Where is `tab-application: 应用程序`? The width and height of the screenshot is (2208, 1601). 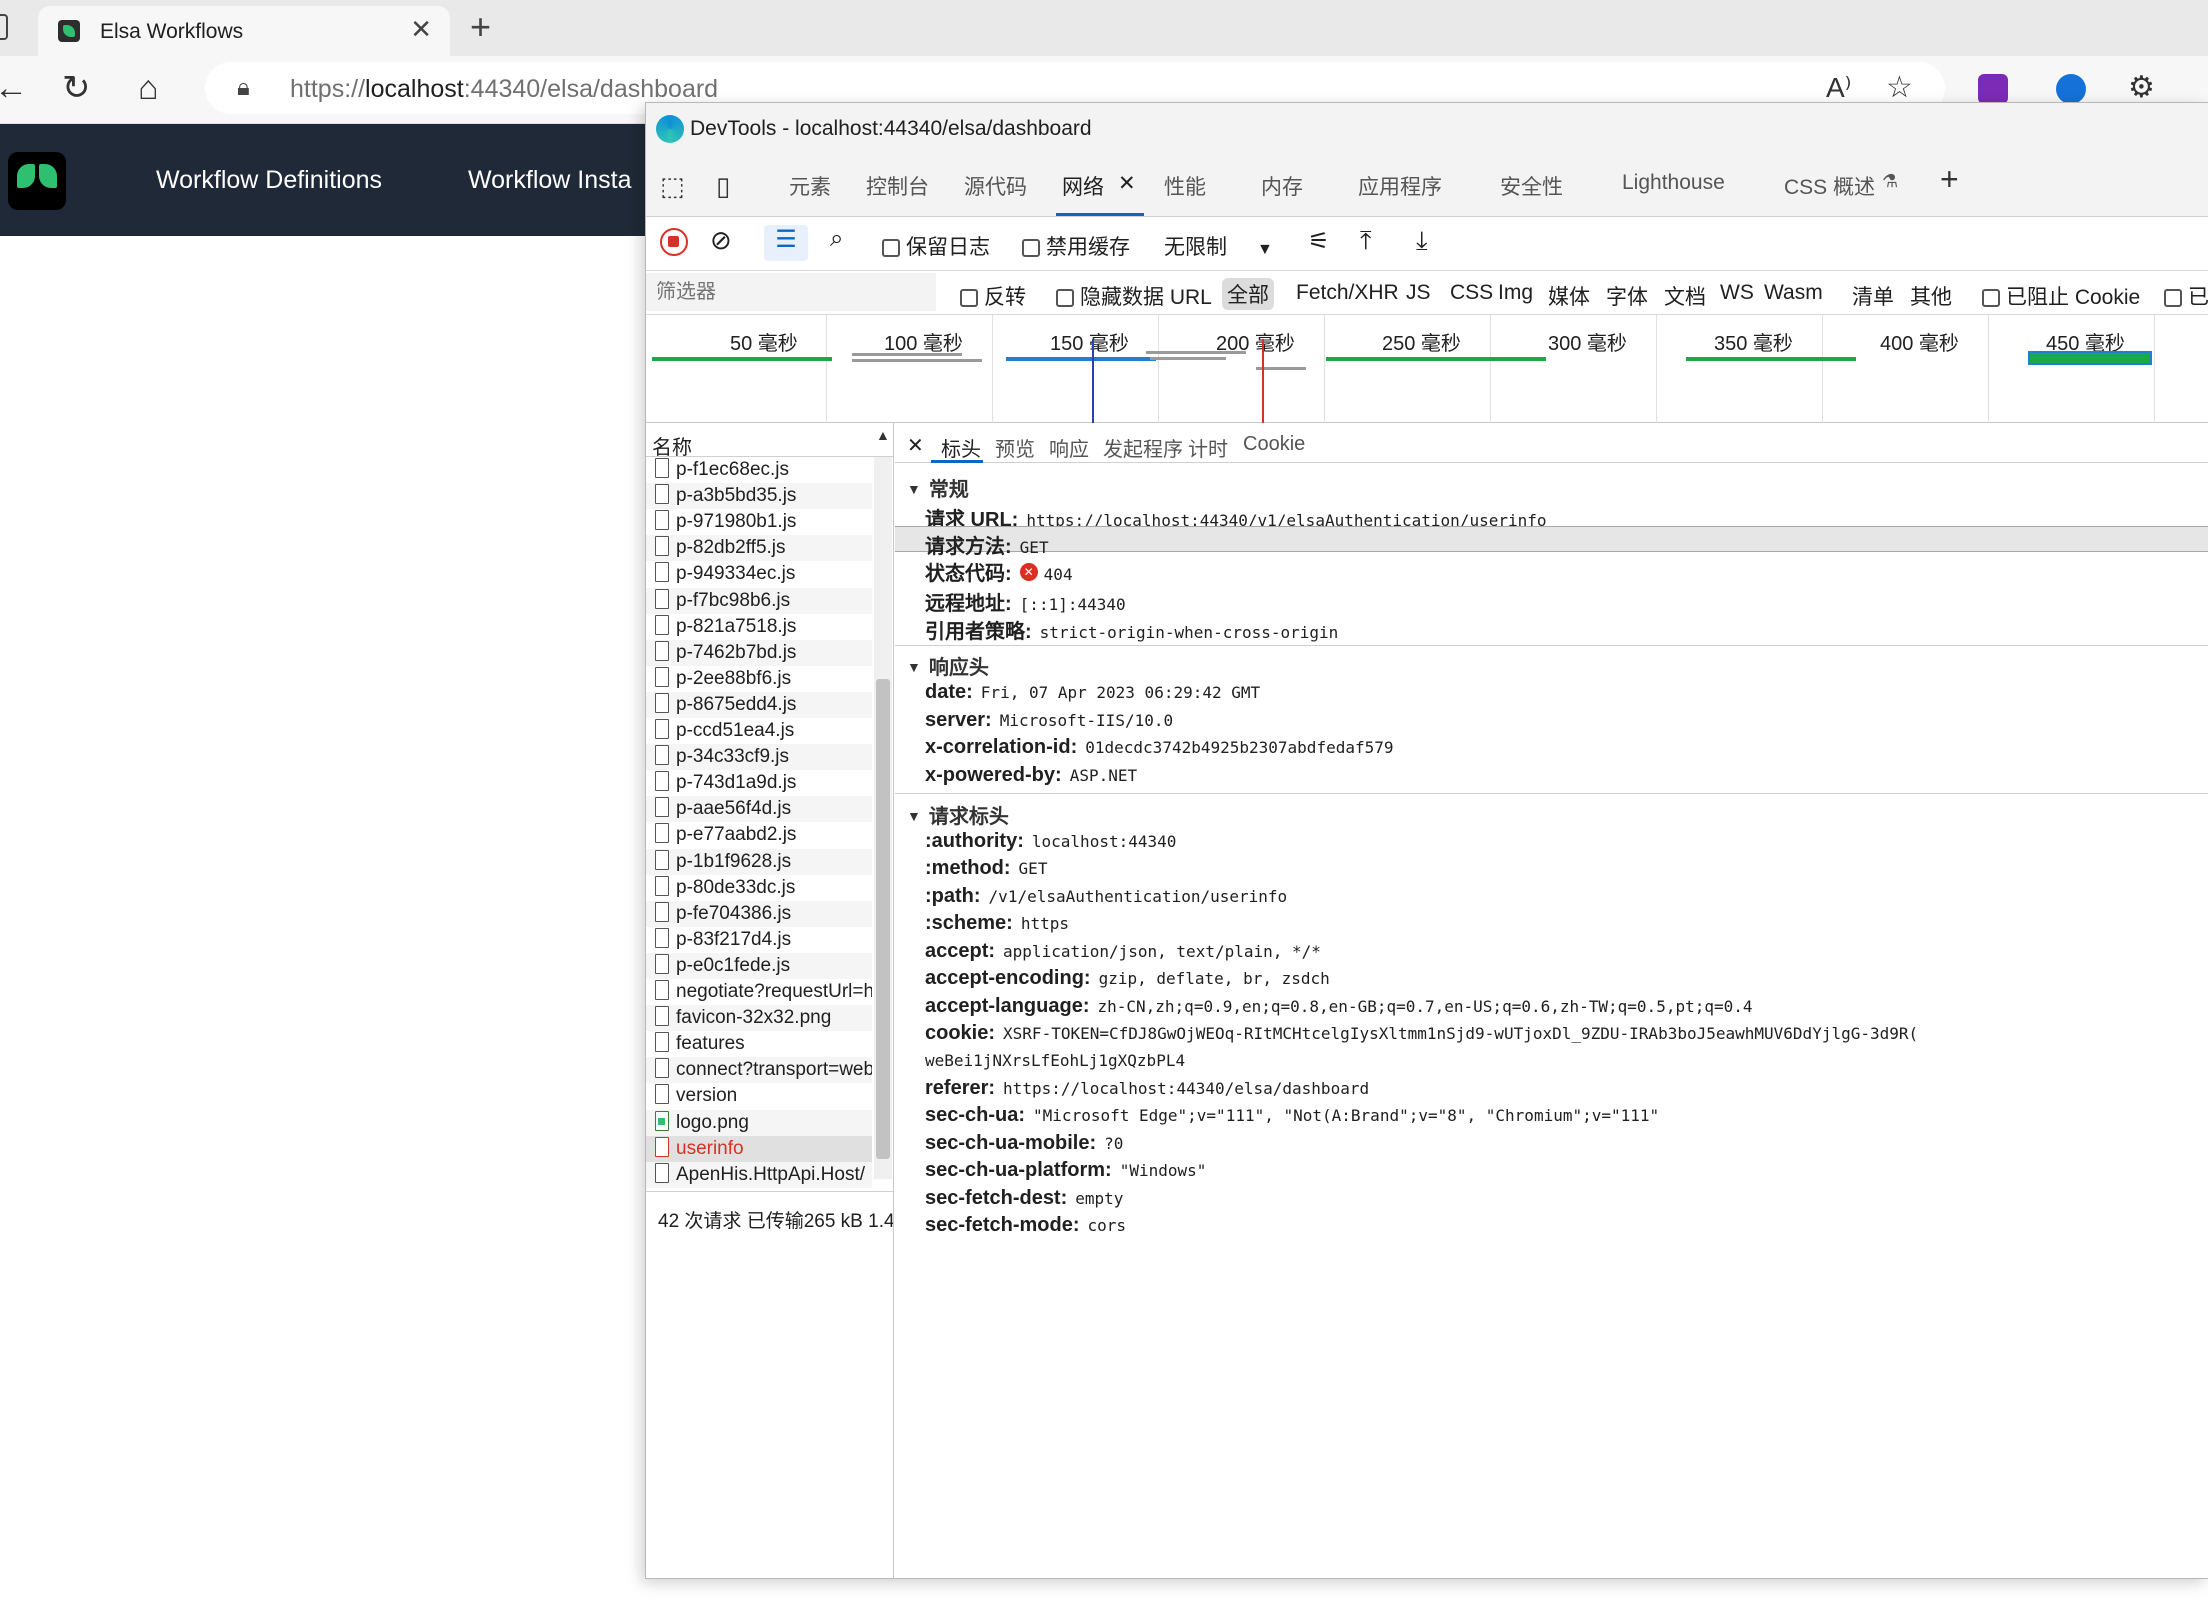
tab-application: 应用程序 is located at coordinates (1400, 186).